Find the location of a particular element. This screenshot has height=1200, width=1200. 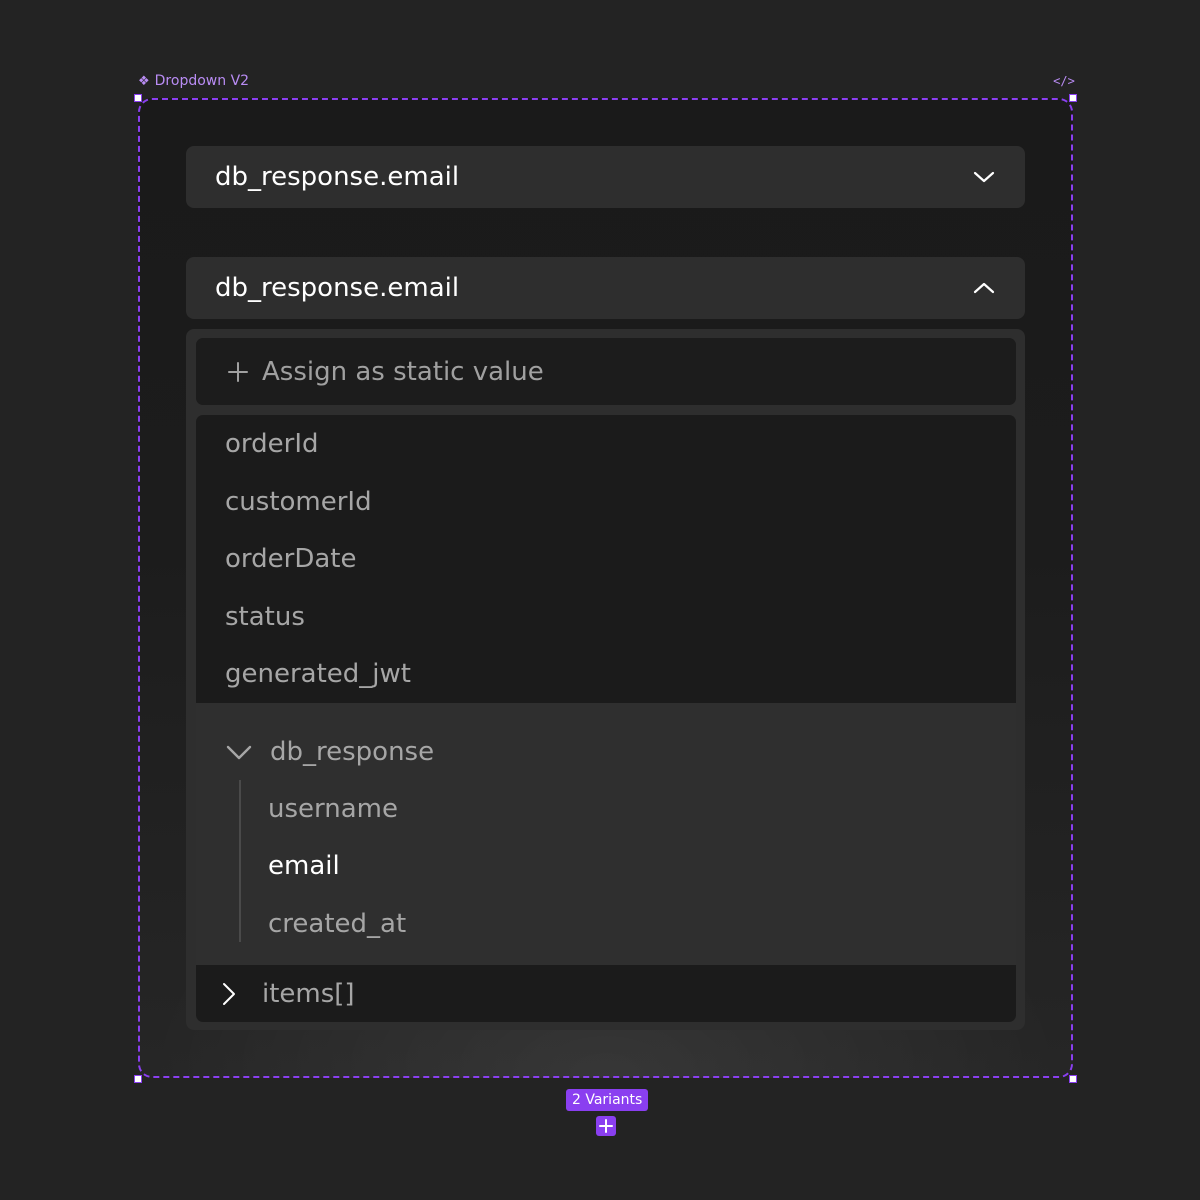

frame-name: Dropdown V2 is located at coordinates (202, 81).